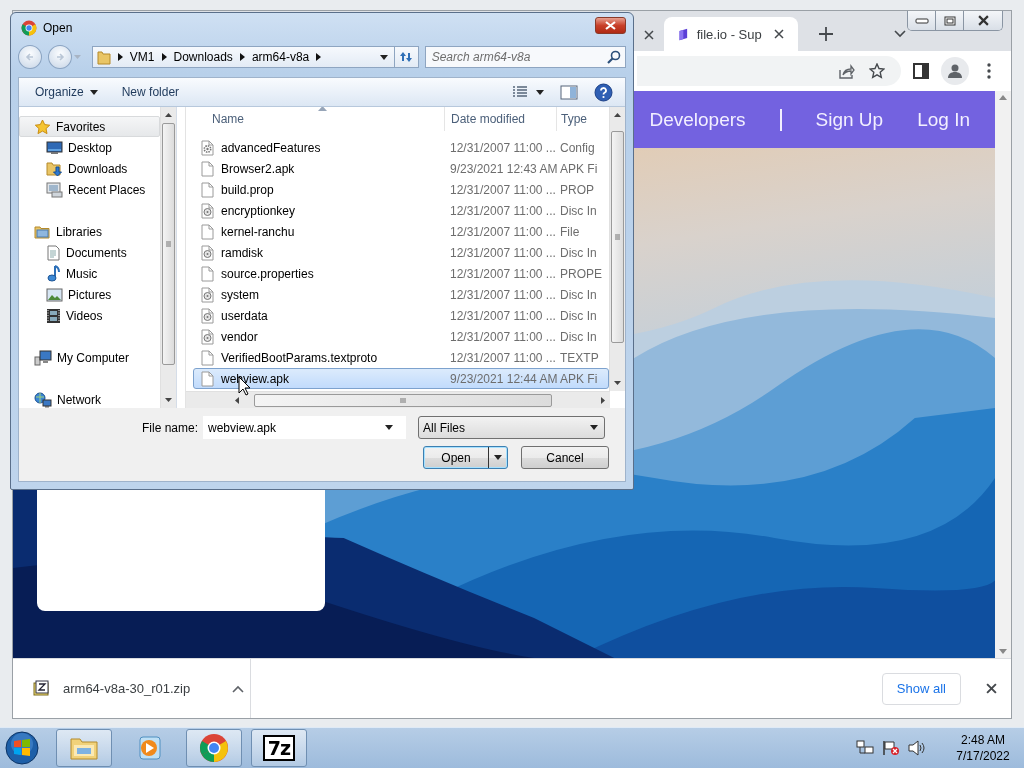 Image resolution: width=1024 pixels, height=768 pixels. I want to click on file-row: kernel-ranchu 12/31/2007 11:00 ... File, so click(401, 231).